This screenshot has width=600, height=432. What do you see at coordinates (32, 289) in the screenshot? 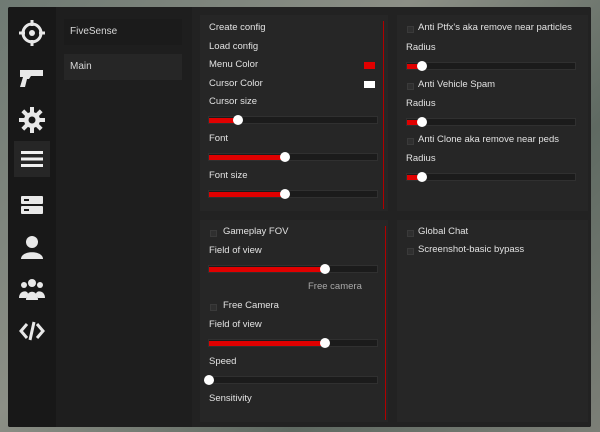
I see `group-icon` at bounding box center [32, 289].